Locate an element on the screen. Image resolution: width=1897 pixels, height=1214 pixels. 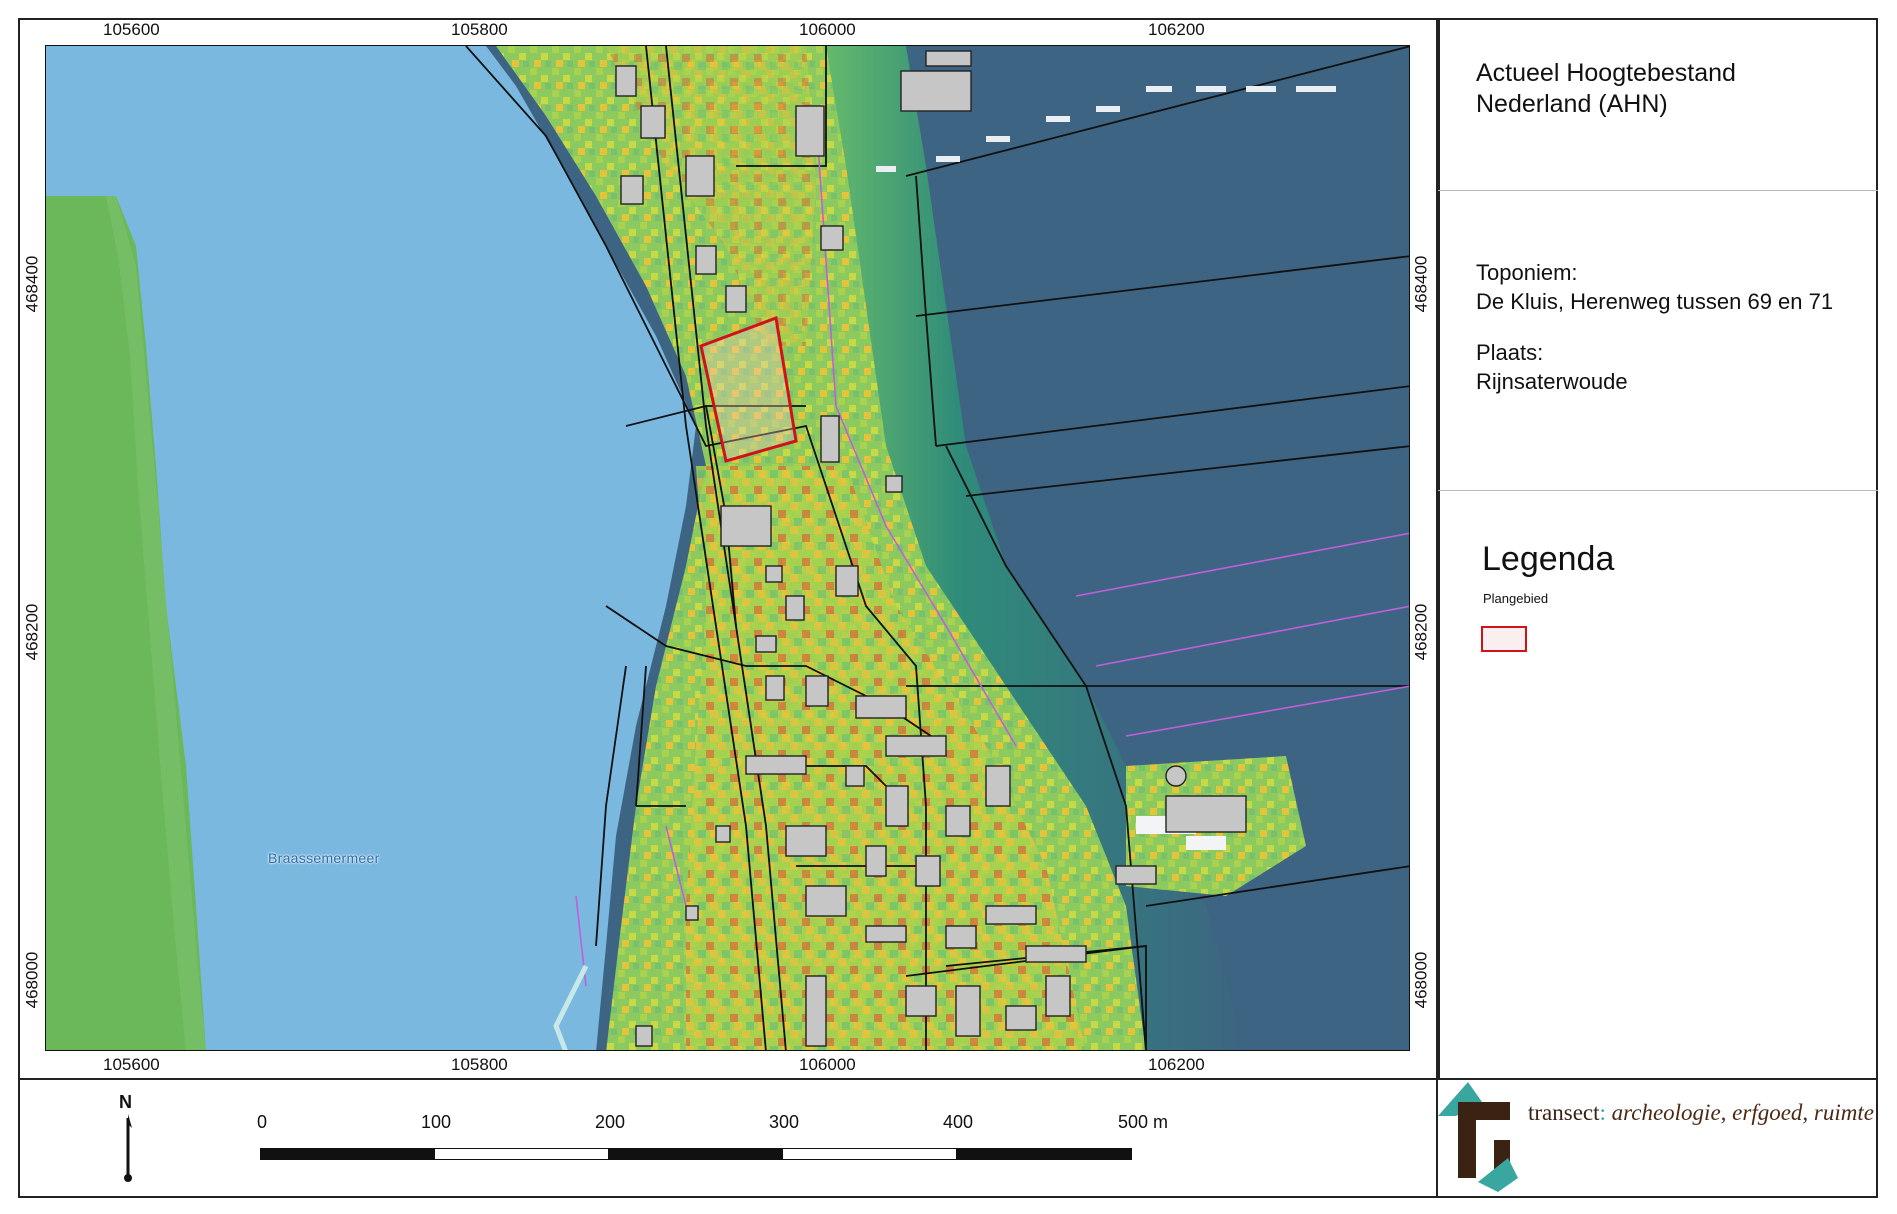
coord-right-2: 468200 is located at coordinates (1421, 632).